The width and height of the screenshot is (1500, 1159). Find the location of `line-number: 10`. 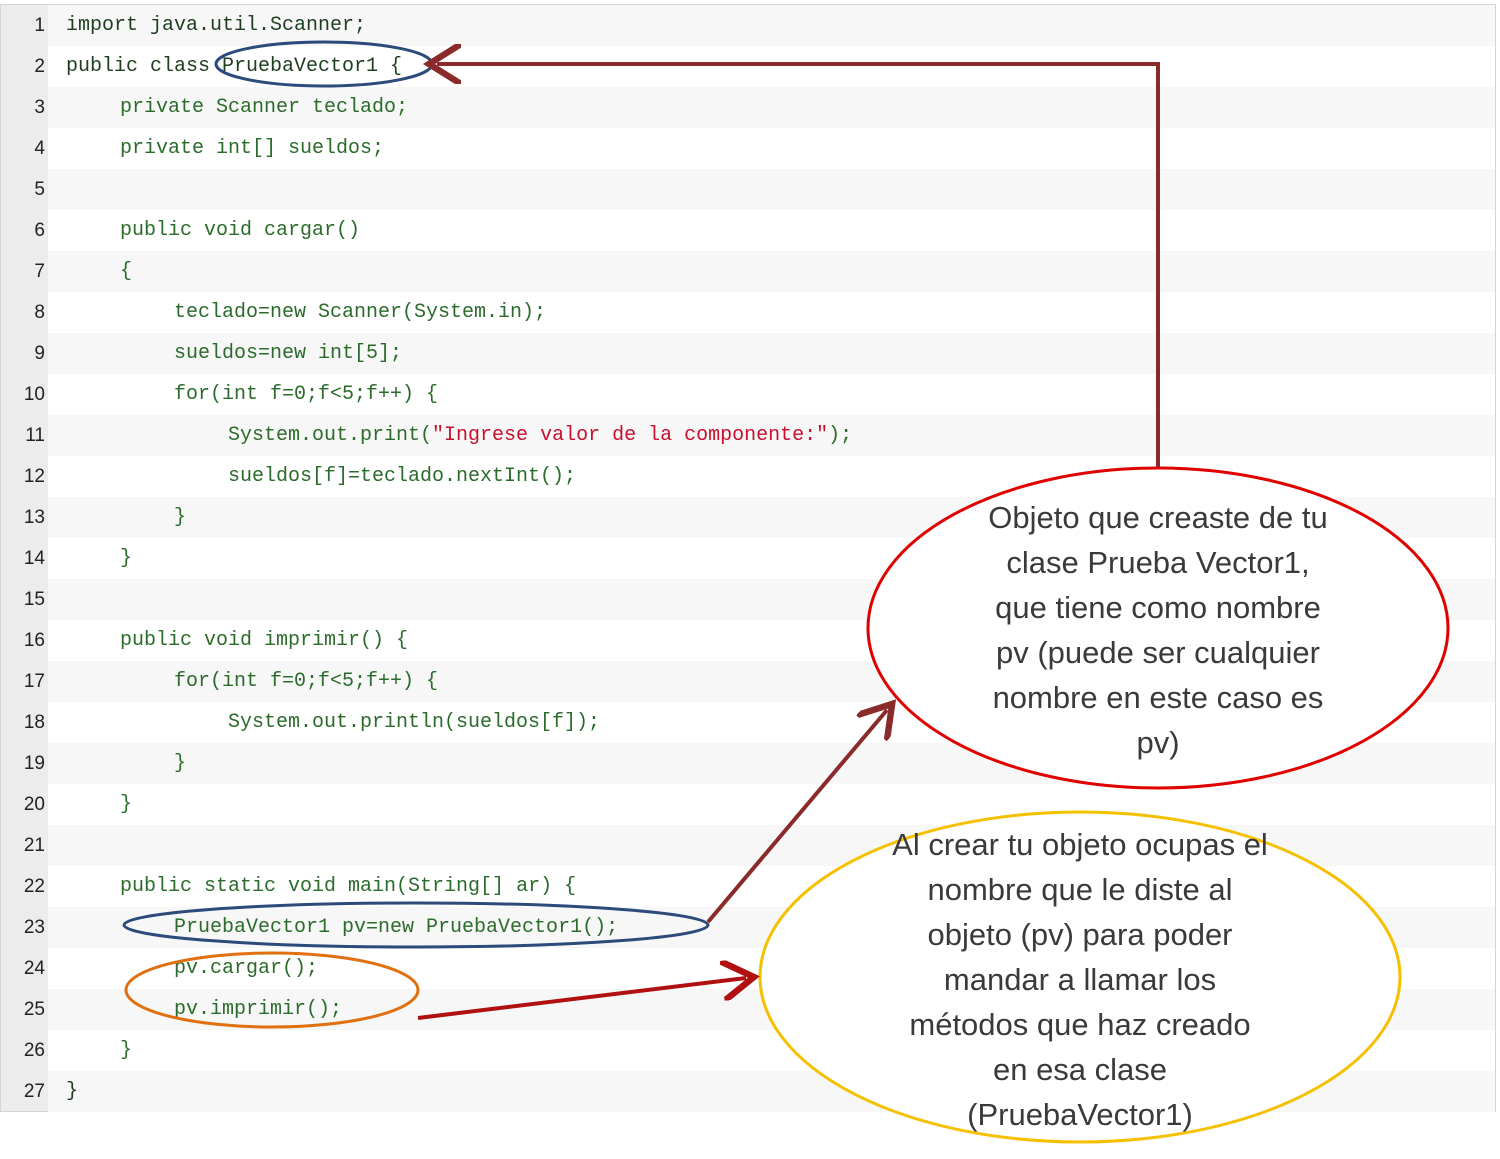

line-number: 10 is located at coordinates (34, 394).